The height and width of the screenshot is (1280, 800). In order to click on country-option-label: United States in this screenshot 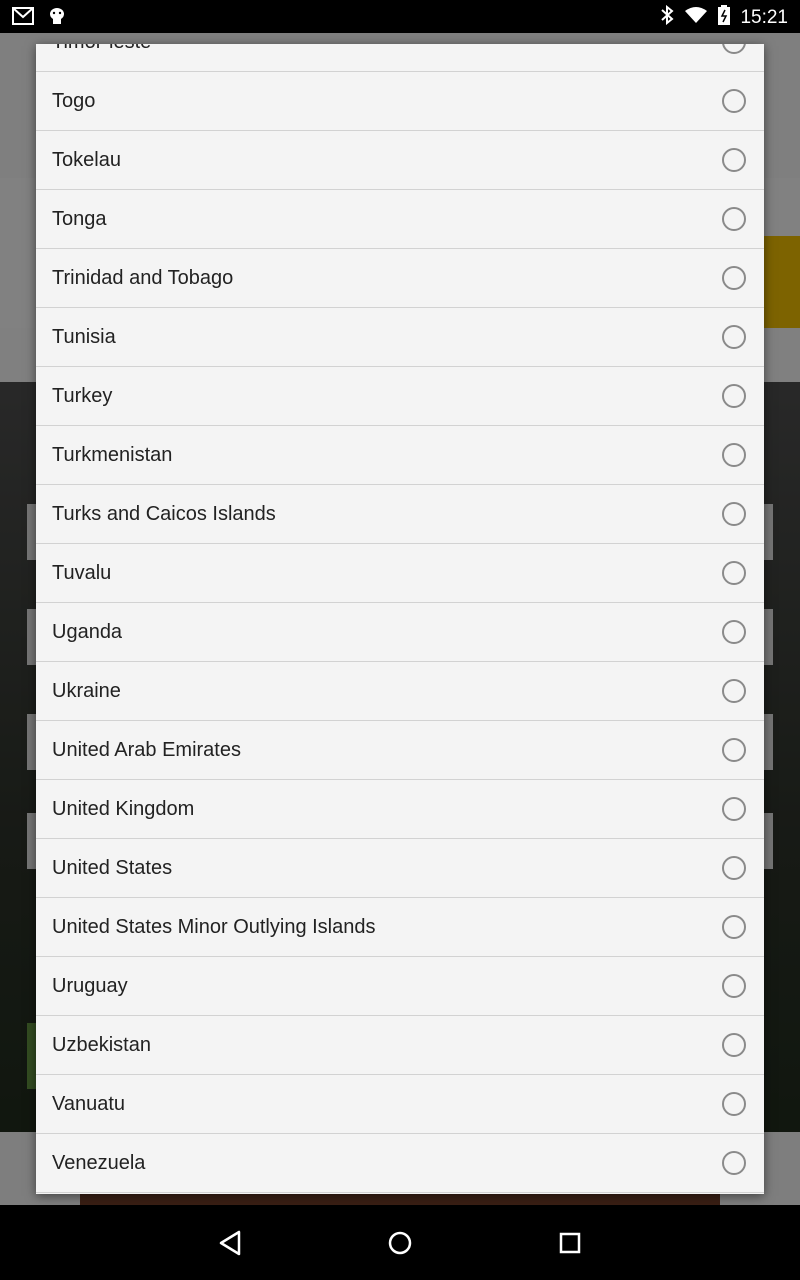, I will do `click(112, 867)`.